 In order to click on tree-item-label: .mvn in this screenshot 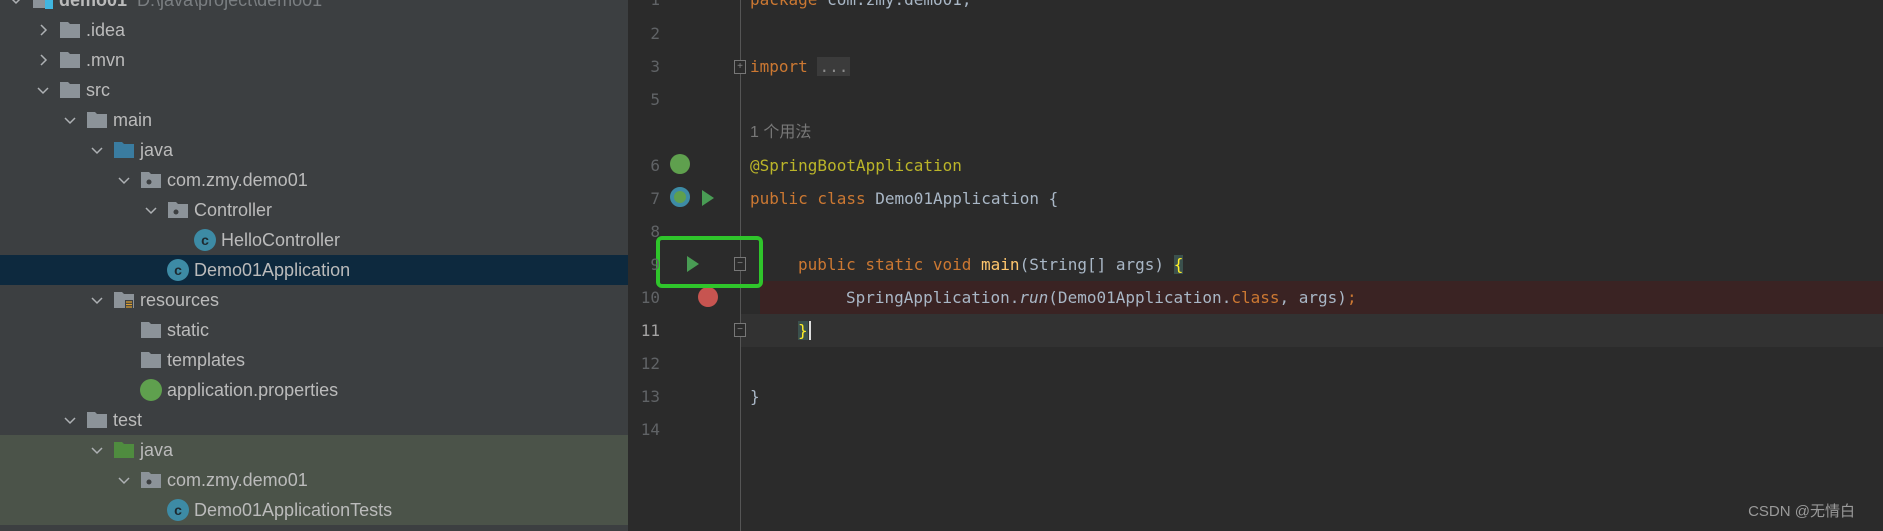, I will do `click(106, 59)`.